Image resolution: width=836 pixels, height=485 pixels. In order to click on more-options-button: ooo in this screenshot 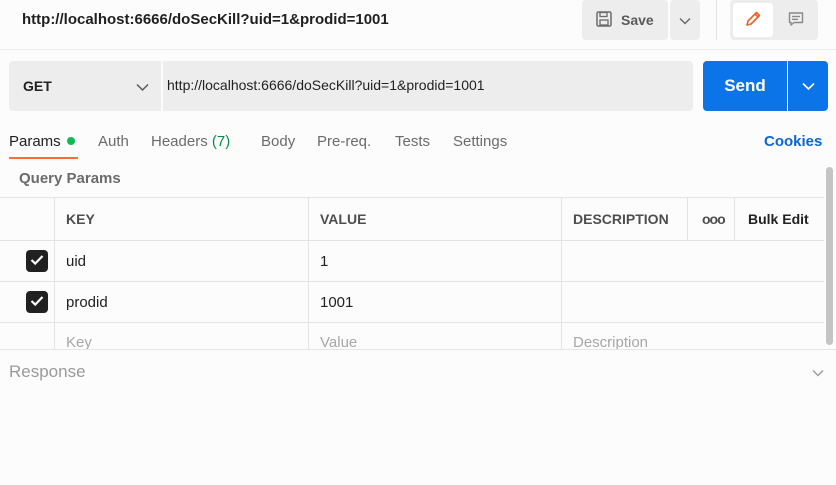, I will do `click(710, 219)`.